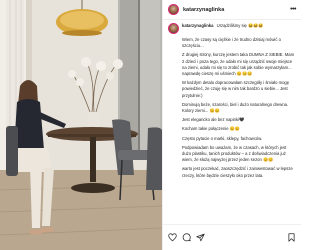 Image resolution: width=320 pixels, height=250 pixels. I want to click on caption-paragraph: Kocham takie połączenie 😊😊, so click(211, 129).